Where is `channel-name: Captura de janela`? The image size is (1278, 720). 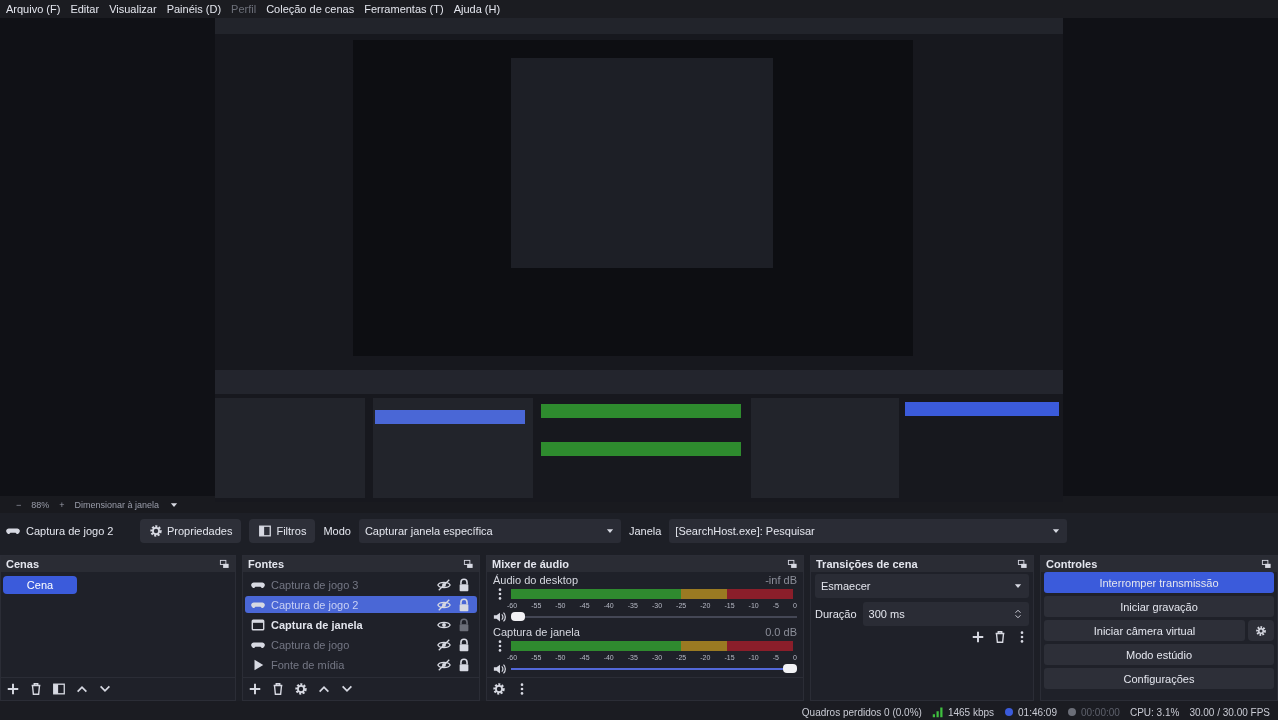
channel-name: Captura de janela is located at coordinates (536, 632).